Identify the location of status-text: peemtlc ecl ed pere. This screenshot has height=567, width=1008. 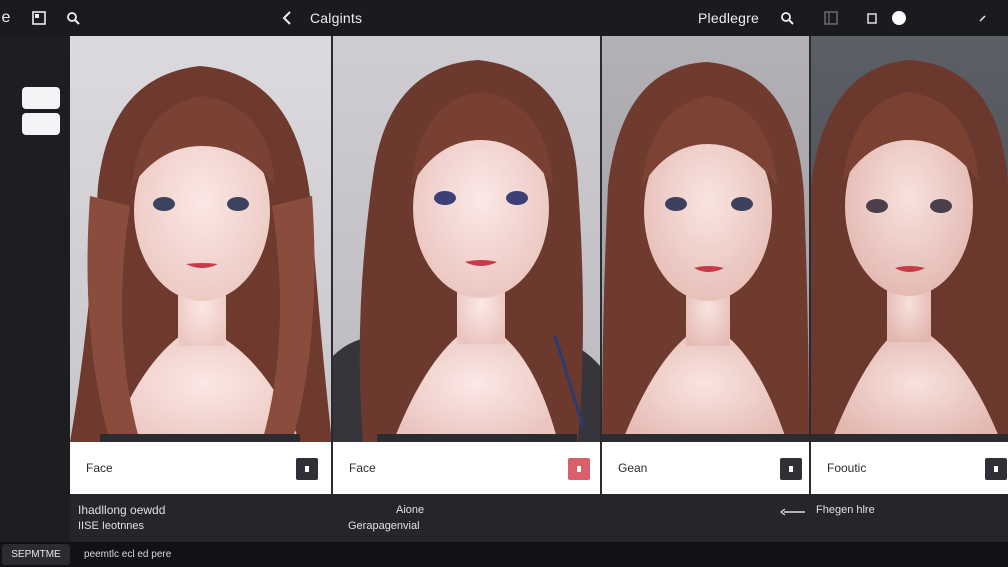
(128, 554).